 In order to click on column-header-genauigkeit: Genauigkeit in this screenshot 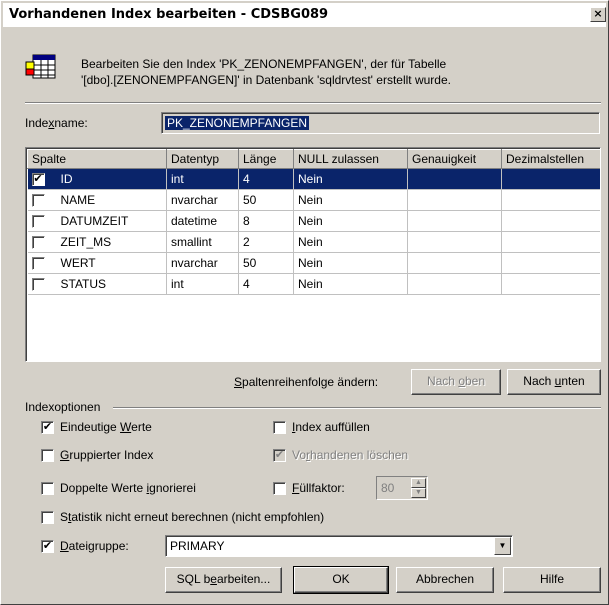, I will do `click(454, 159)`.